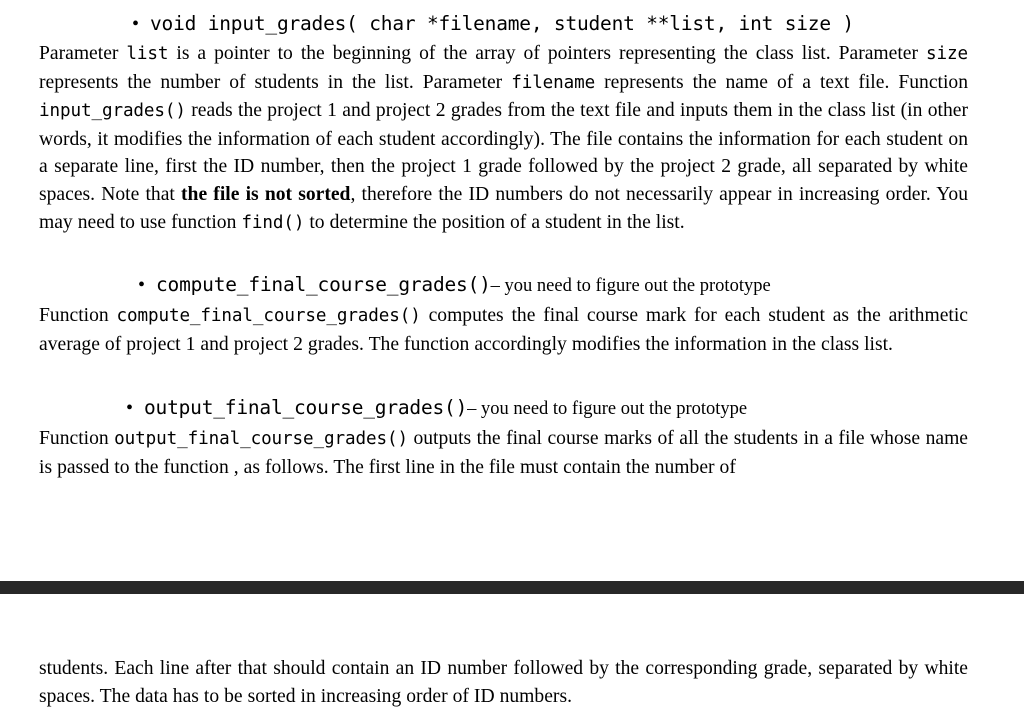 The height and width of the screenshot is (726, 1024). What do you see at coordinates (306, 408) in the screenshot?
I see `code-signature-output-final-course-grades: output_final_course_grades()` at bounding box center [306, 408].